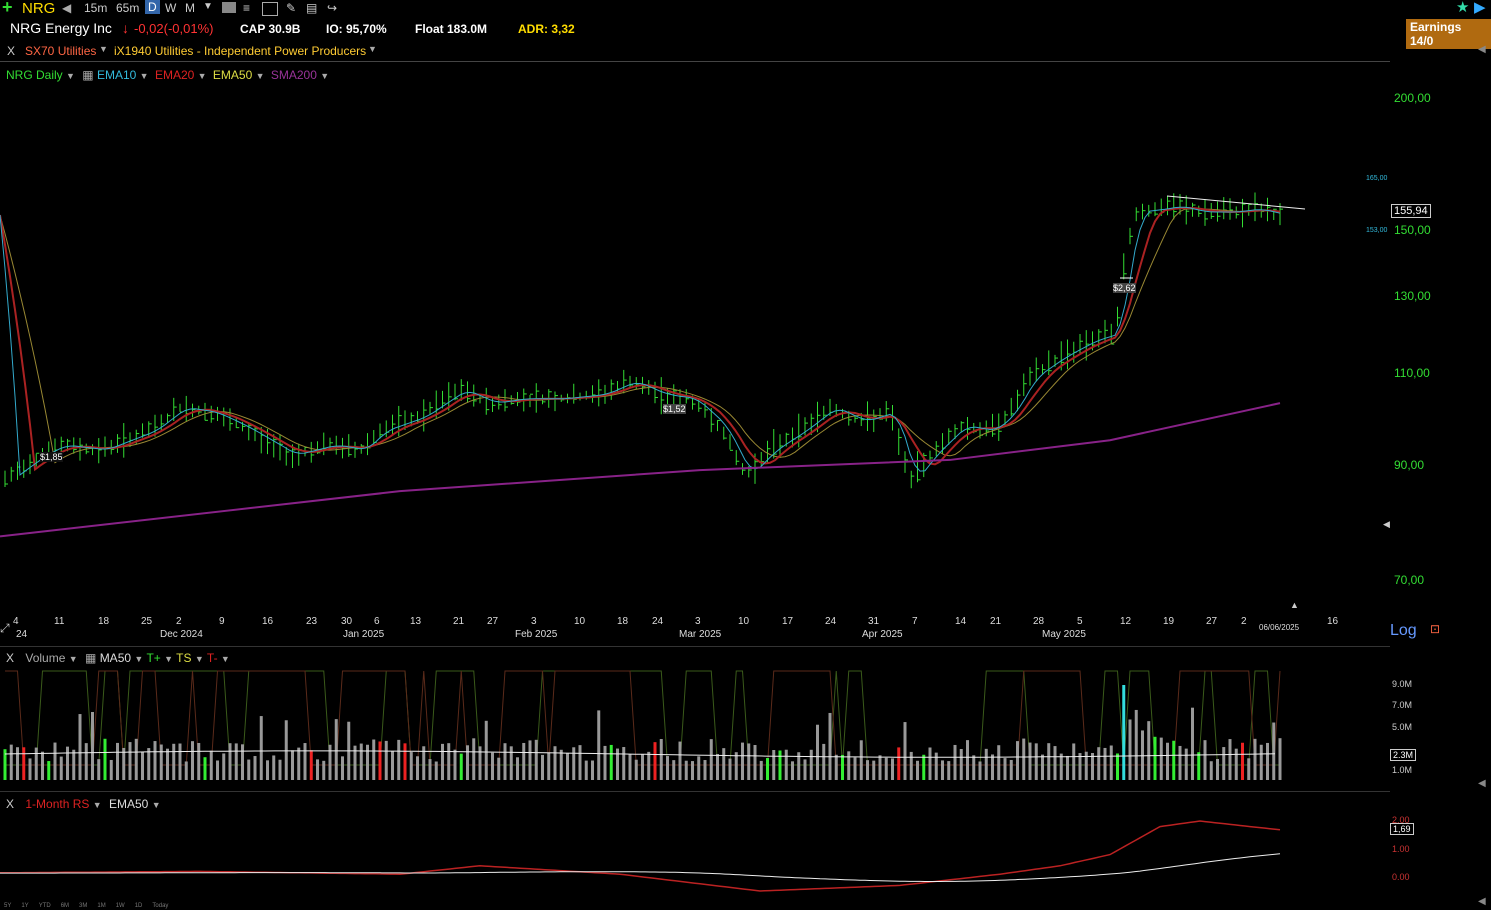 The image size is (1491, 910). I want to click on timeframe-65m: 65m, so click(127, 8).